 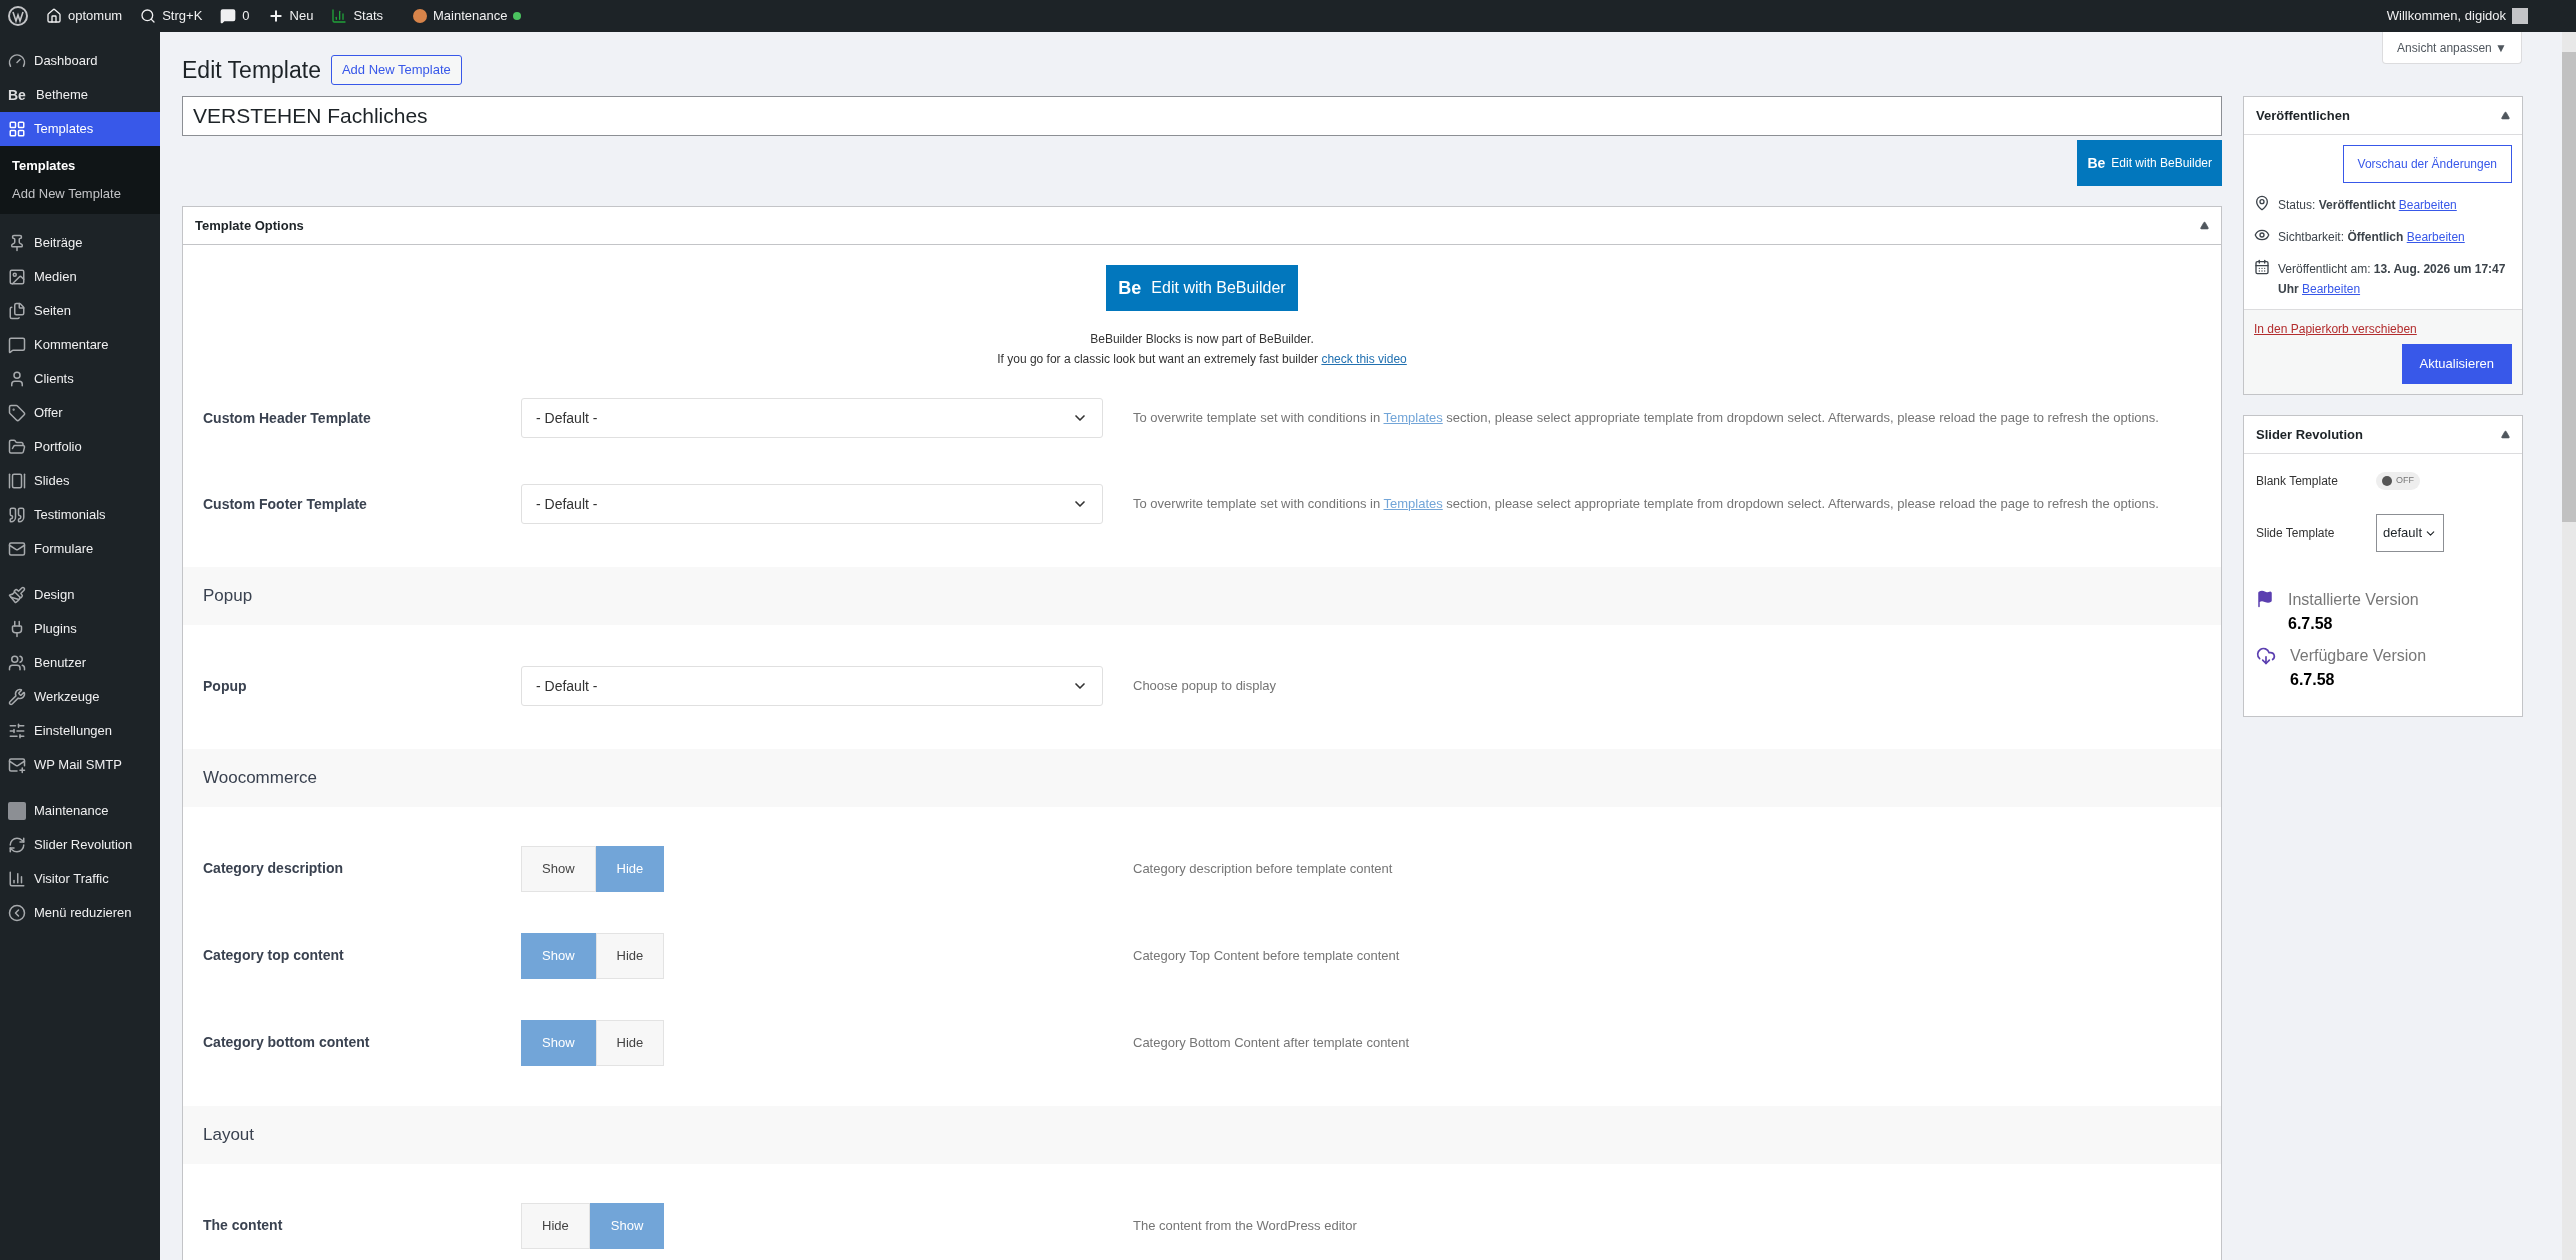 I want to click on sidebar-item: Einstellungen, so click(x=80, y=731).